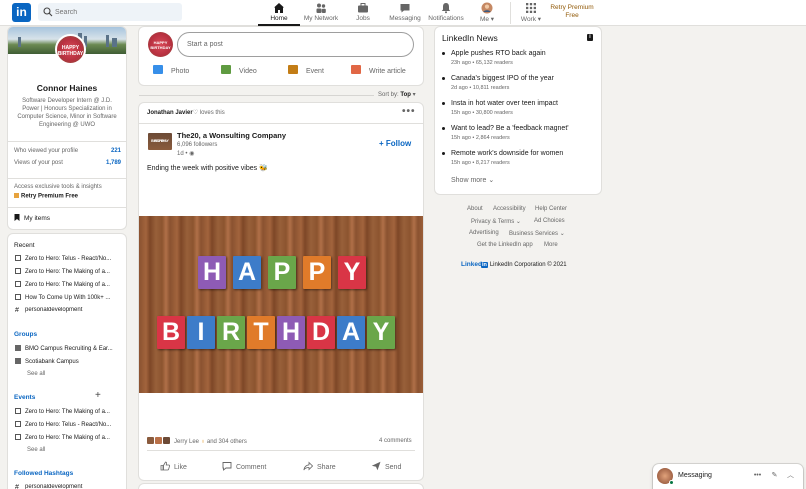 The height and width of the screenshot is (489, 806). What do you see at coordinates (386, 466) in the screenshot?
I see `send-button: Send` at bounding box center [386, 466].